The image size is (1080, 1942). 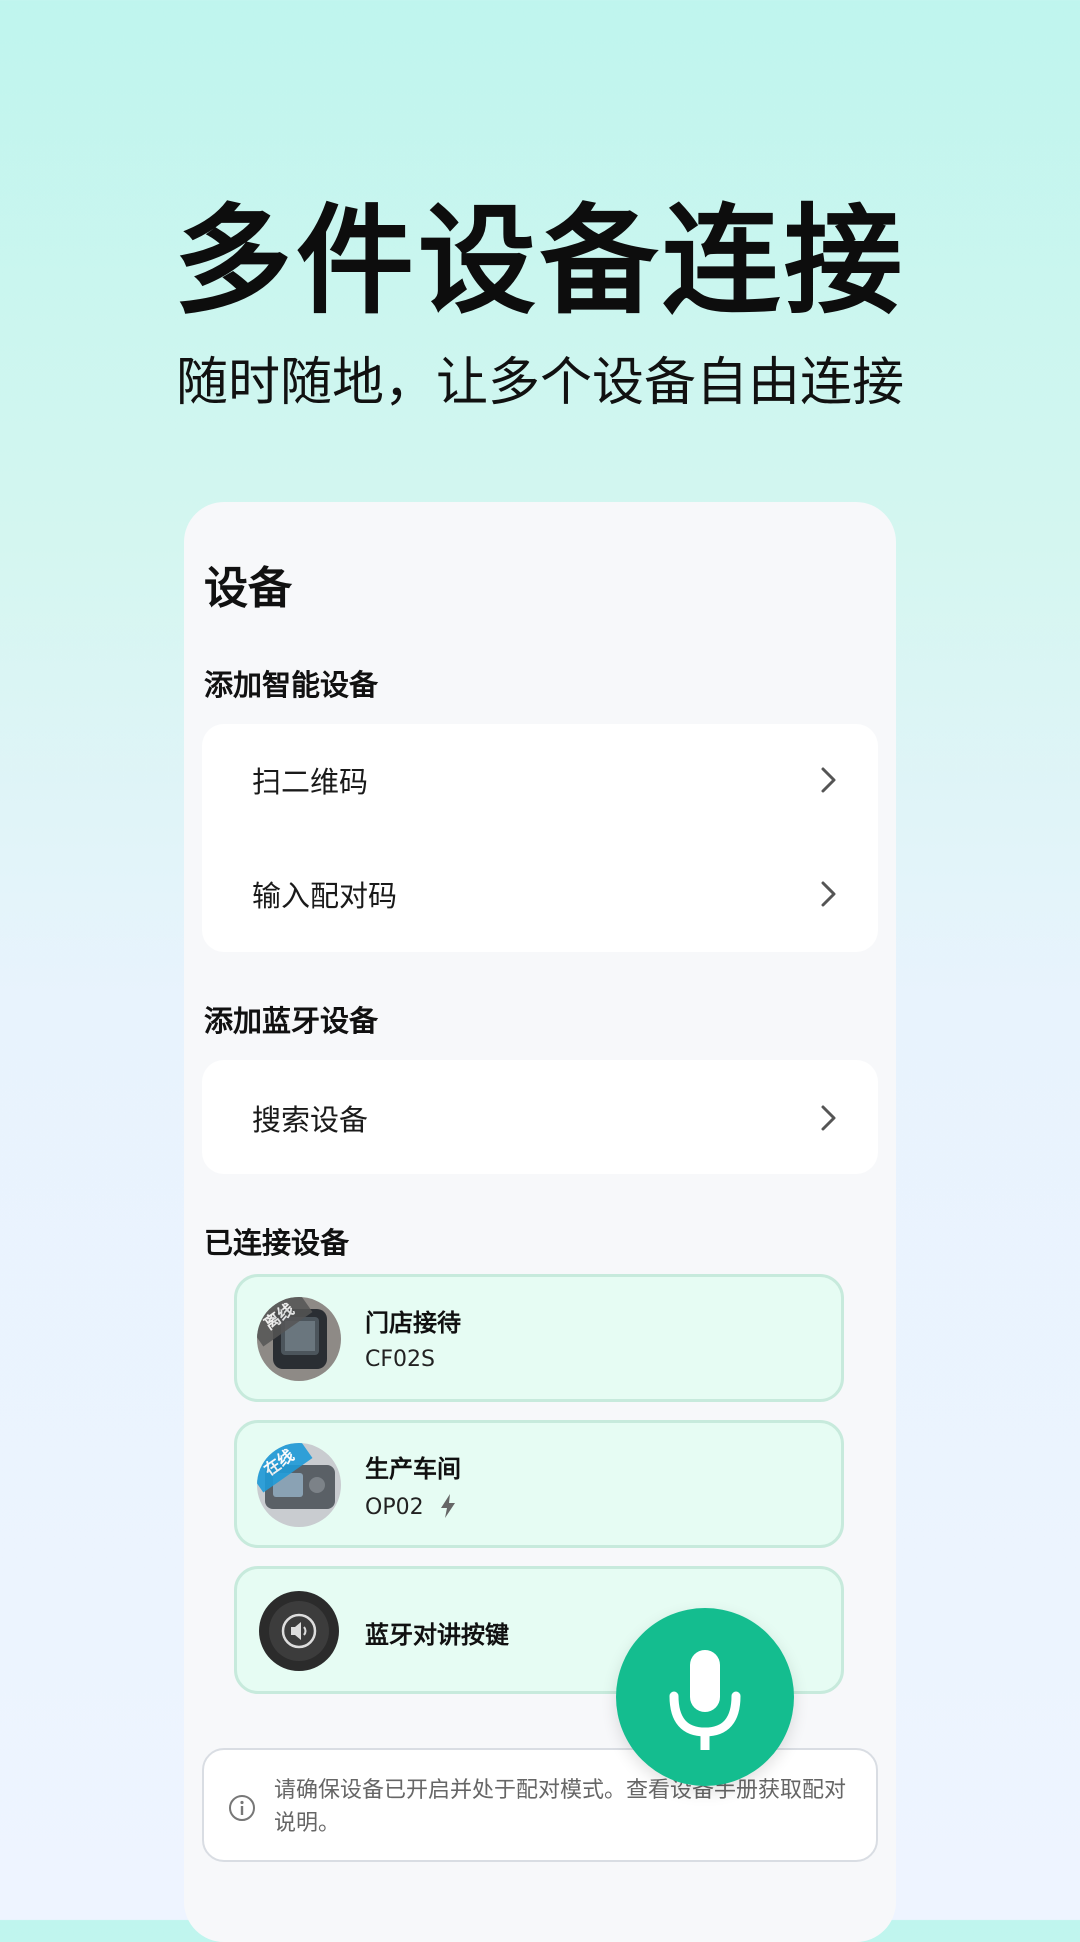 I want to click on device-model: CF02S, so click(x=400, y=1359).